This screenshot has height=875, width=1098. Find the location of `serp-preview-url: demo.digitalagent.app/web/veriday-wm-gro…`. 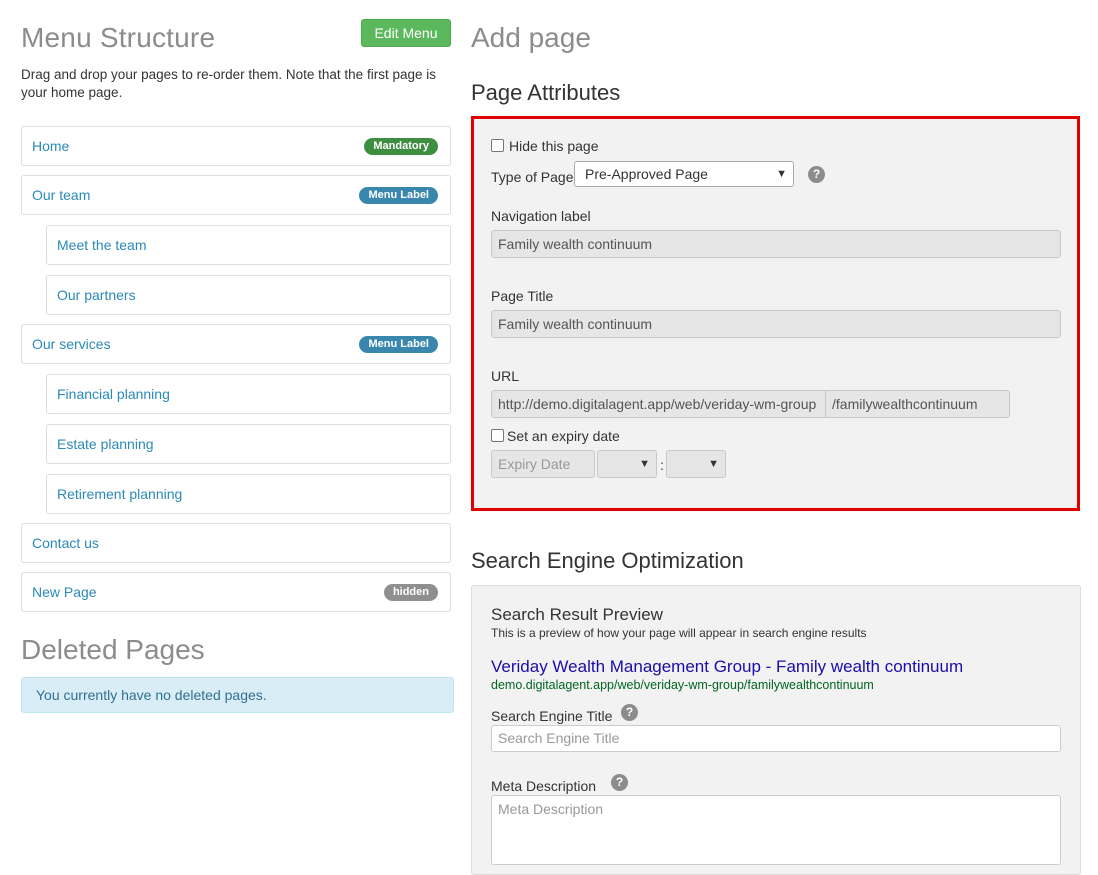

serp-preview-url: demo.digitalagent.app/web/veriday-wm-gro… is located at coordinates (682, 685).